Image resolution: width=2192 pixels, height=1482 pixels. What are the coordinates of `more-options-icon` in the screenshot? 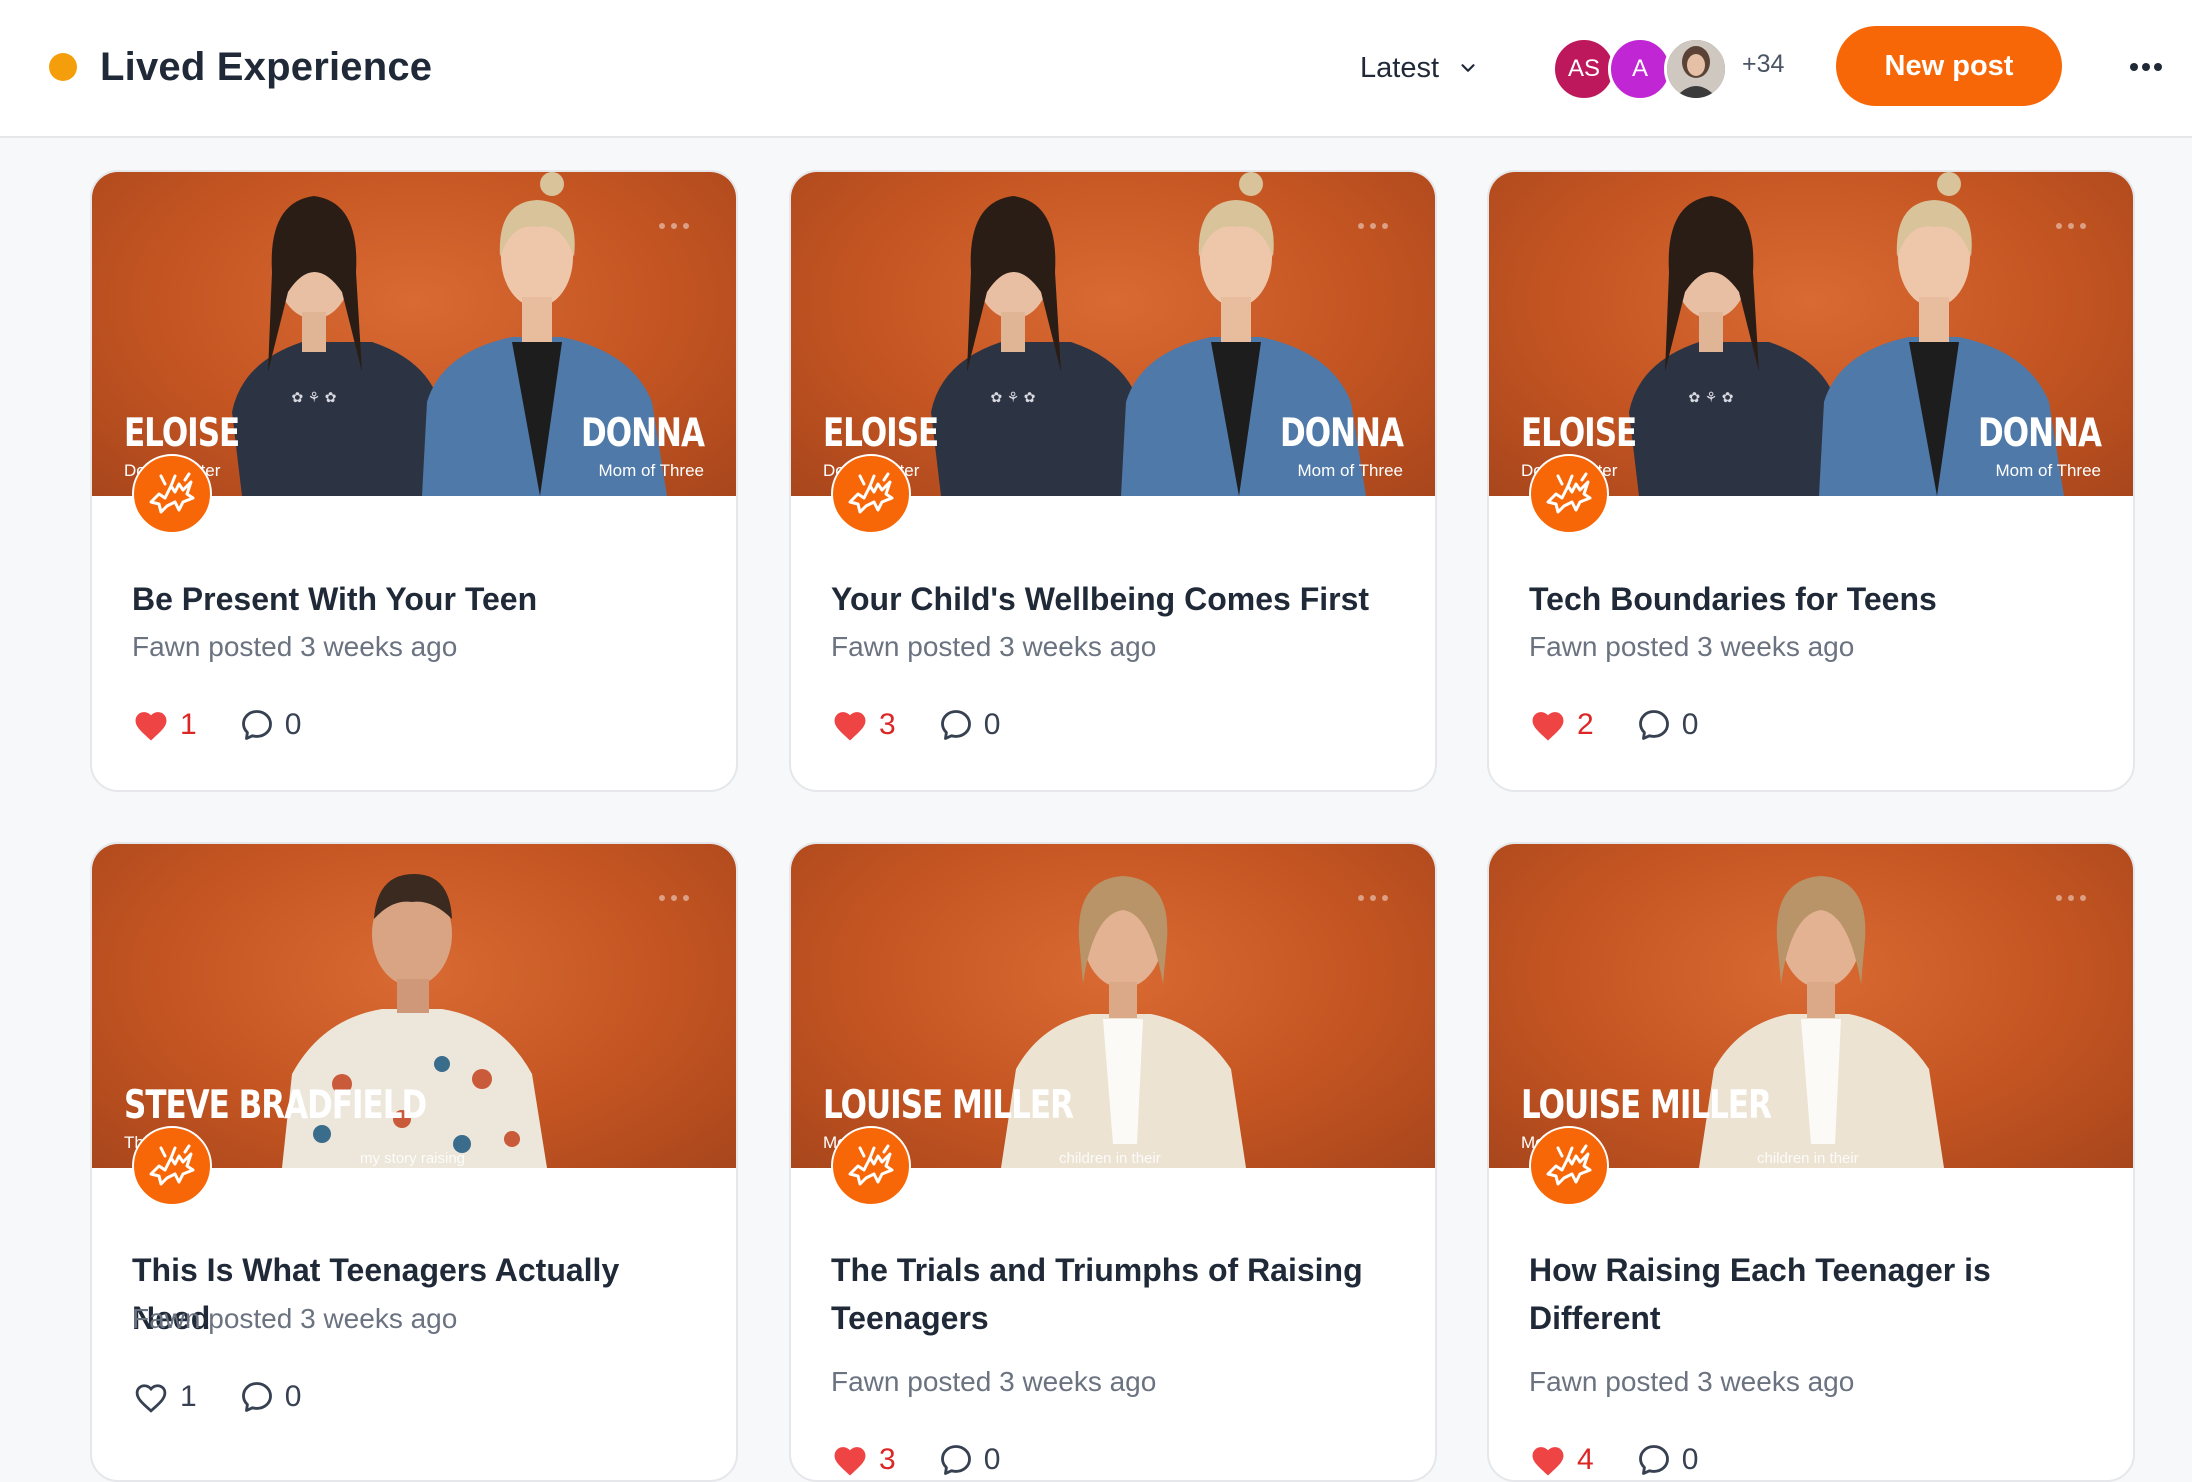 It's located at (2146, 67).